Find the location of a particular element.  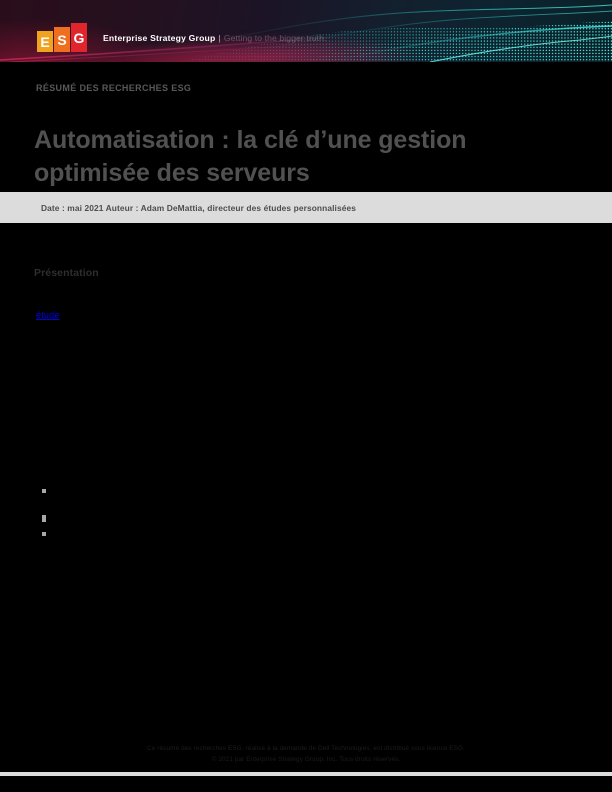

brand-name: Enterprise Strategy Group is located at coordinates (159, 38).